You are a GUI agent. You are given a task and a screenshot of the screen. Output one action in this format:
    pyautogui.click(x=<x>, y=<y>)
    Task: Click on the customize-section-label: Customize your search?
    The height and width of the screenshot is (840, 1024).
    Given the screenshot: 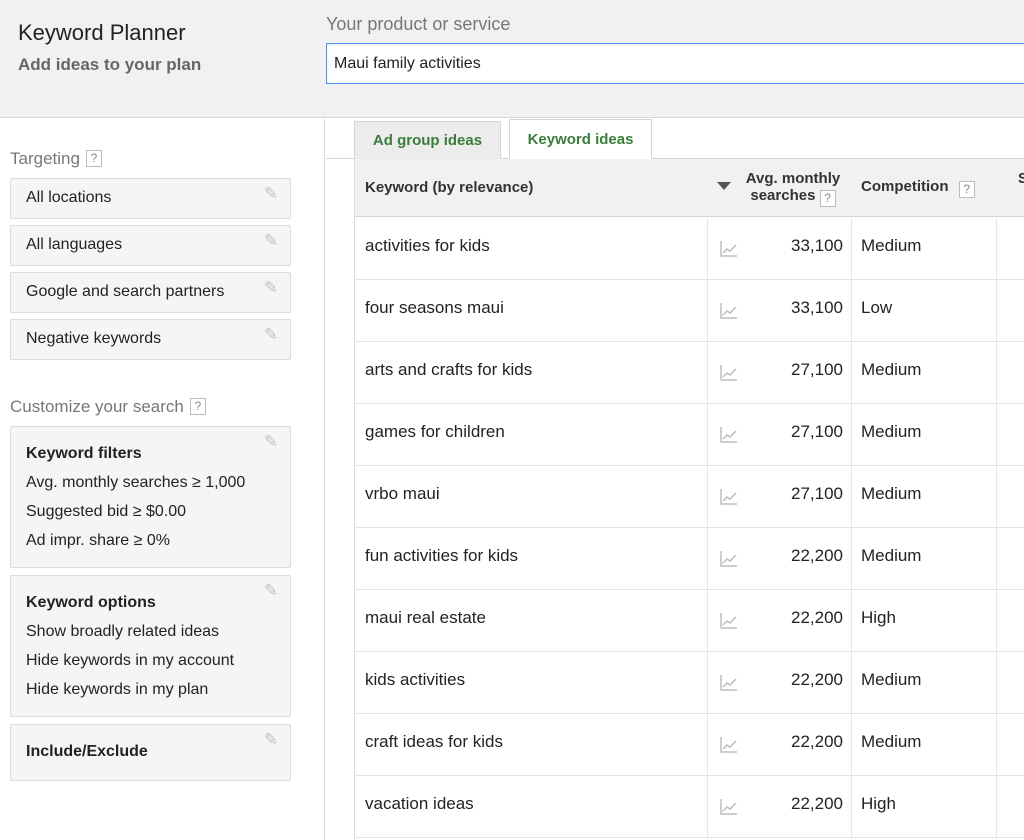 What is the action you would take?
    pyautogui.click(x=108, y=407)
    